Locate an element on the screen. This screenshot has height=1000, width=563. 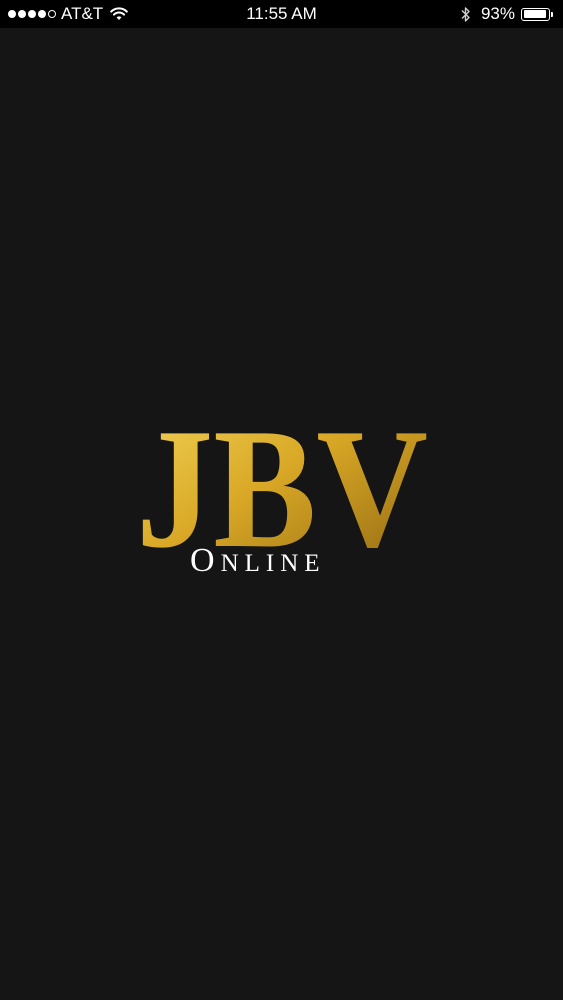
status-bar-right: 93% is located at coordinates (507, 14).